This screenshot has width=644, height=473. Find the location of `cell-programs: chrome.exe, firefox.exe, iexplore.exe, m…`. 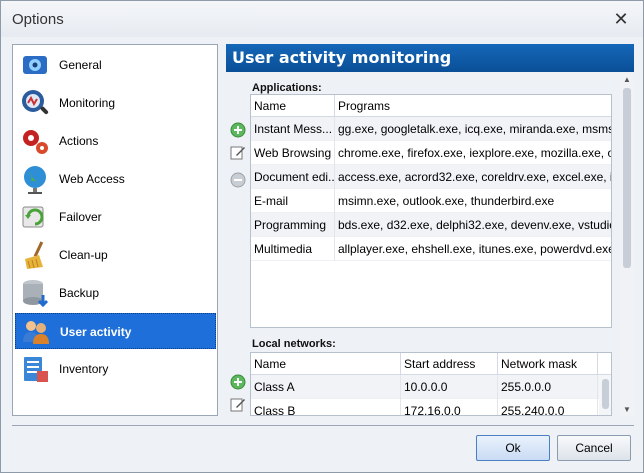

cell-programs: chrome.exe, firefox.exe, iexplore.exe, m… is located at coordinates (473, 153).